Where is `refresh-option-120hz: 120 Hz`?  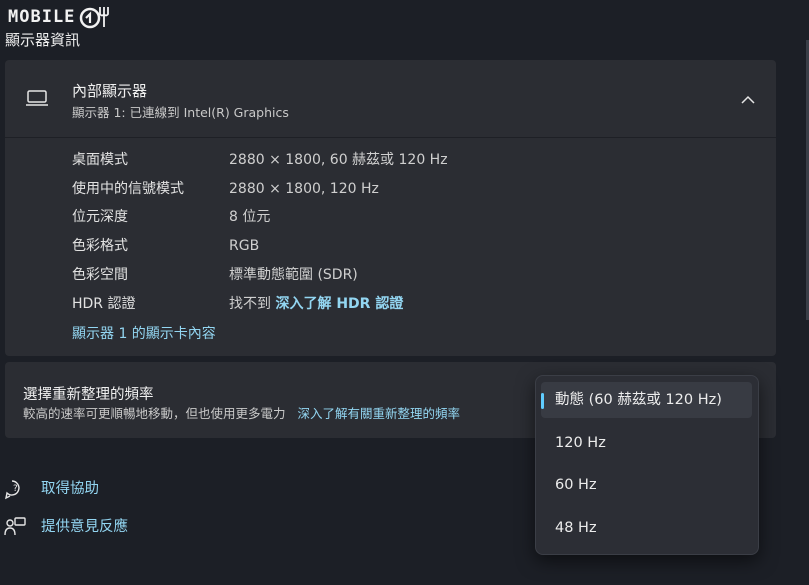
refresh-option-120hz: 120 Hz is located at coordinates (646, 443).